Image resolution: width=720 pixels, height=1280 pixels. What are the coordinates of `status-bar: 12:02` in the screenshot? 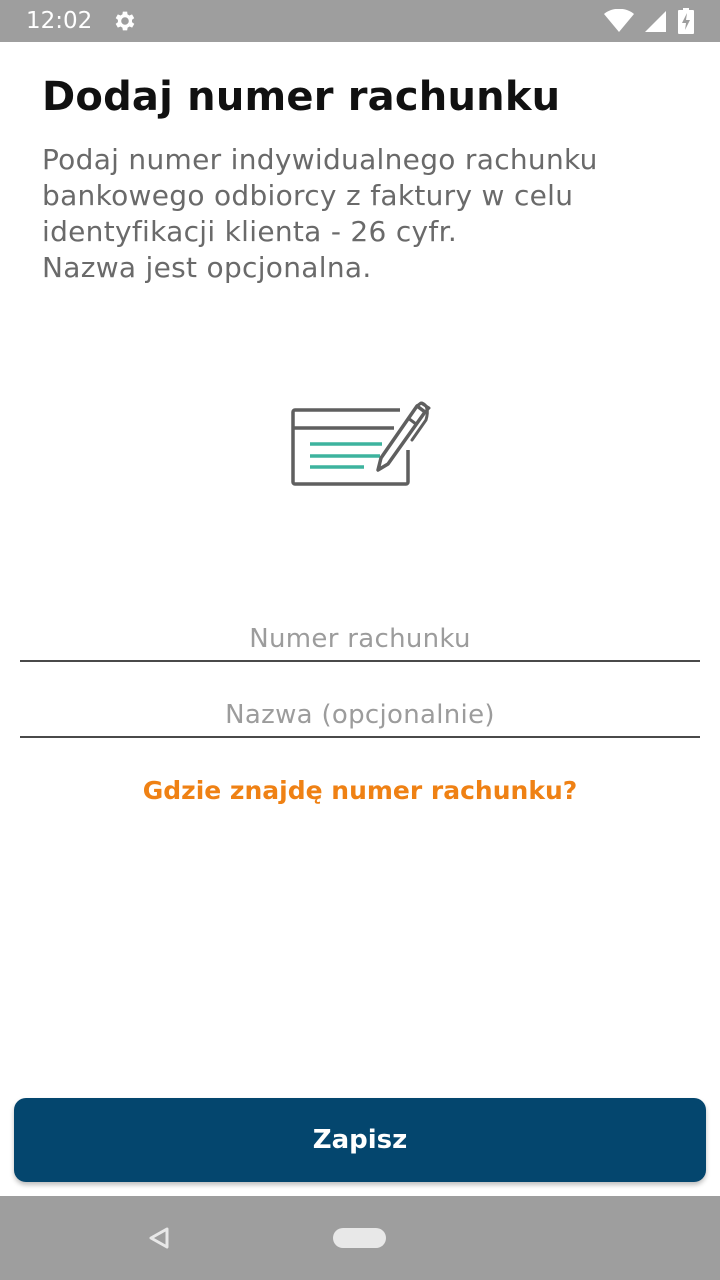 It's located at (360, 21).